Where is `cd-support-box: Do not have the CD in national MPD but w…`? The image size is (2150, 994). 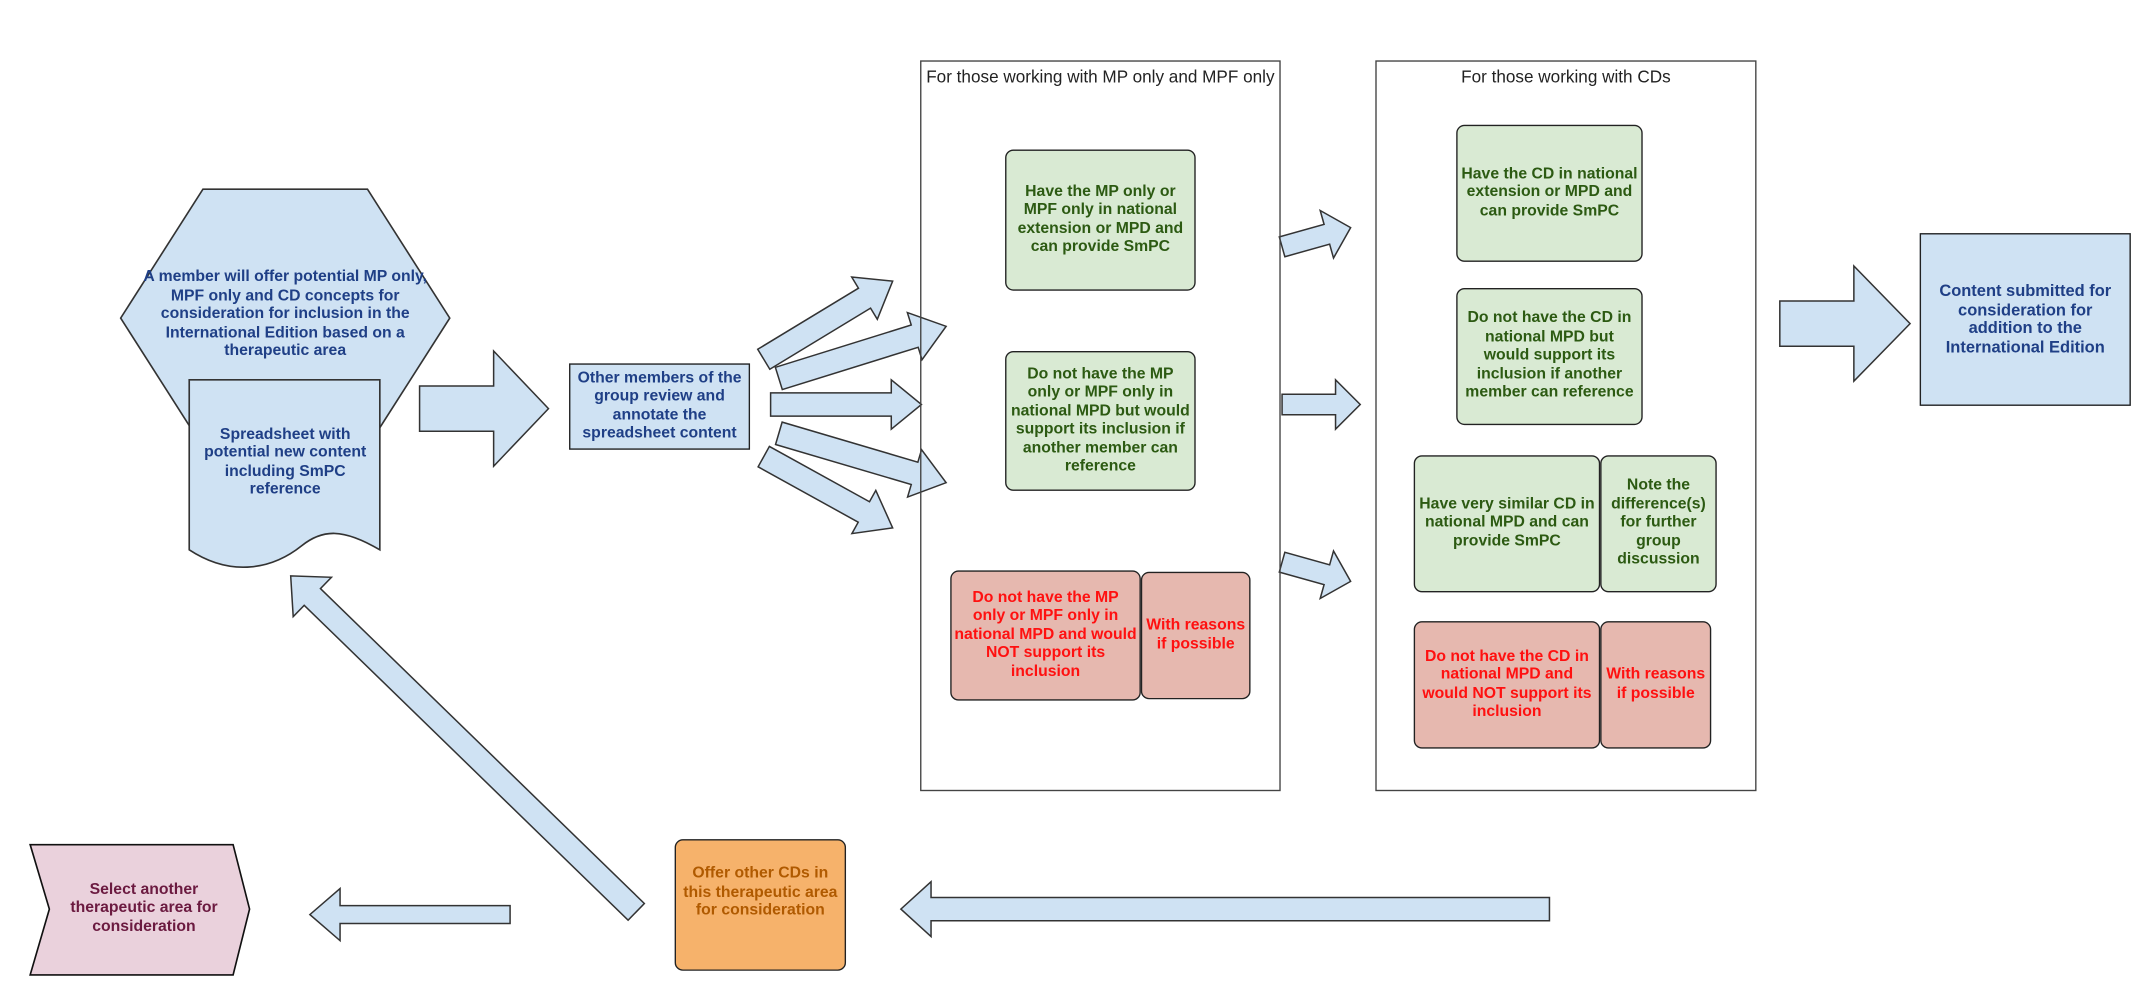 cd-support-box: Do not have the CD in national MPD but w… is located at coordinates (1549, 356).